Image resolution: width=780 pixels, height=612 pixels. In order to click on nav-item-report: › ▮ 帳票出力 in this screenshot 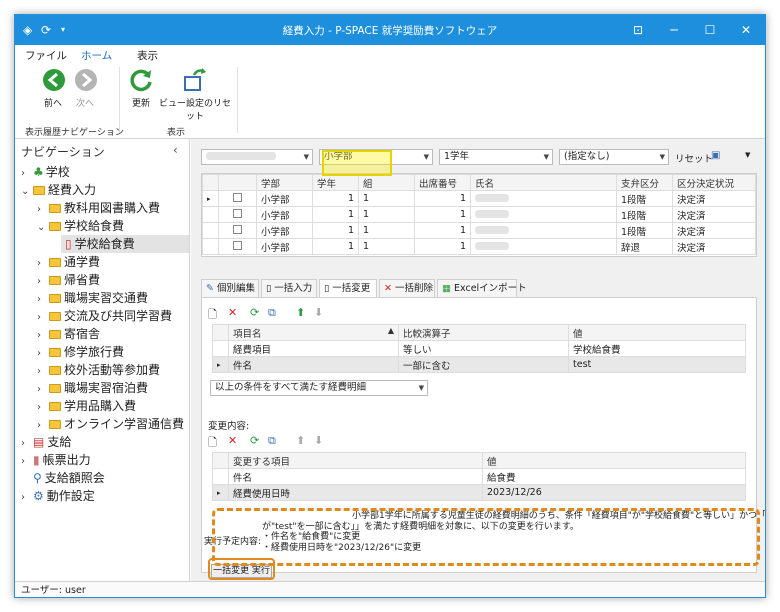, I will do `click(56, 460)`.